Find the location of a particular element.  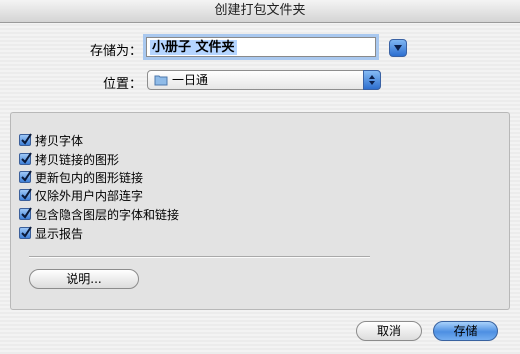

save-as-input: 小册子 文件夹 is located at coordinates (261, 47).